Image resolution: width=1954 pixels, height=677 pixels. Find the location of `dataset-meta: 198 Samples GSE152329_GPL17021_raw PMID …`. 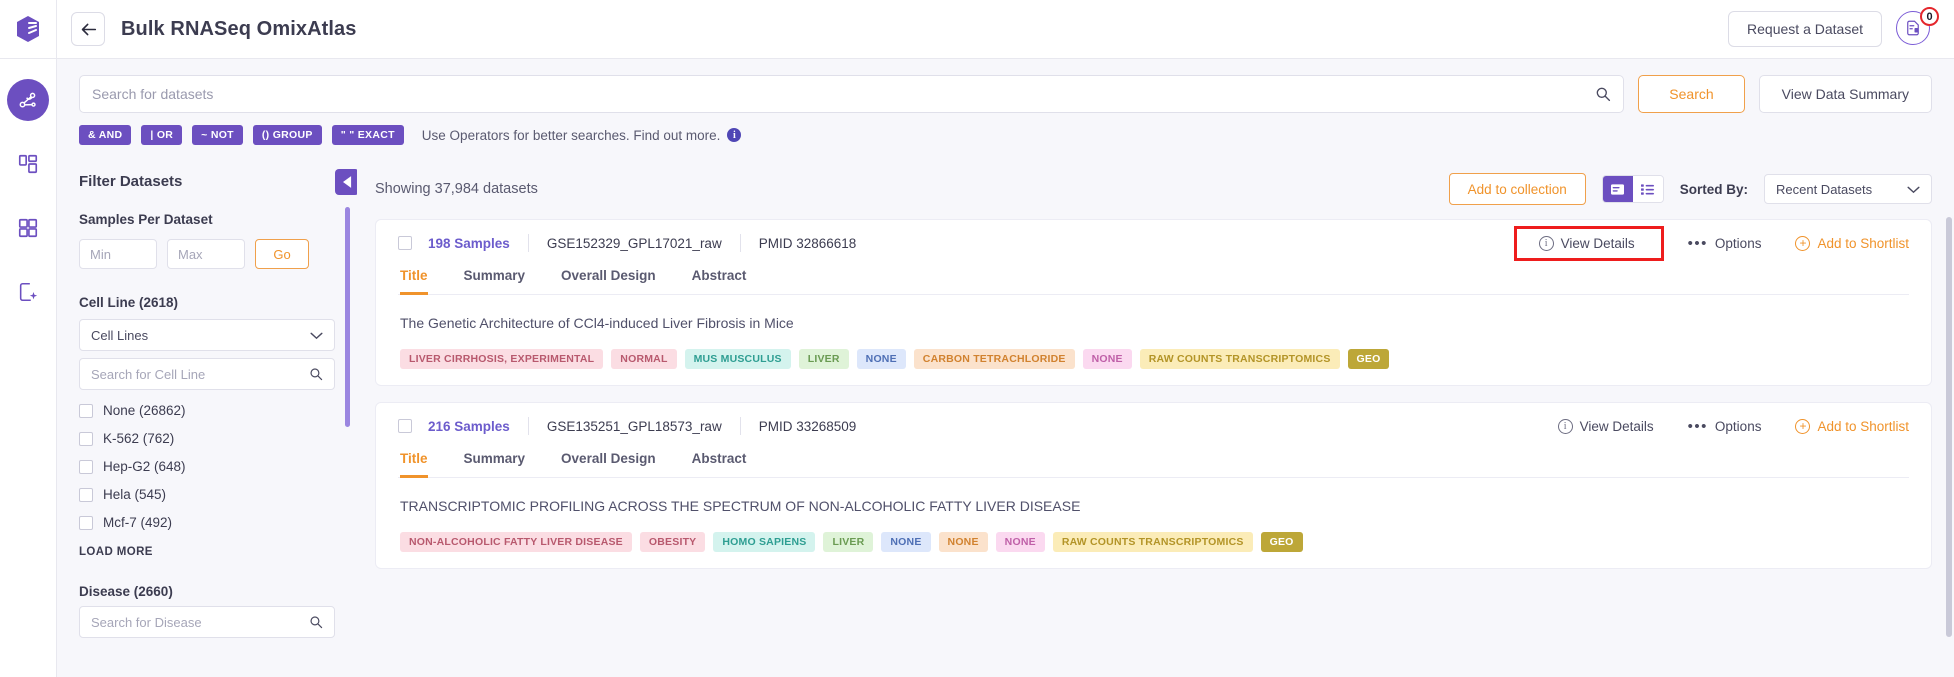

dataset-meta: 198 Samples GSE152329_GPL17021_raw PMID … is located at coordinates (627, 243).